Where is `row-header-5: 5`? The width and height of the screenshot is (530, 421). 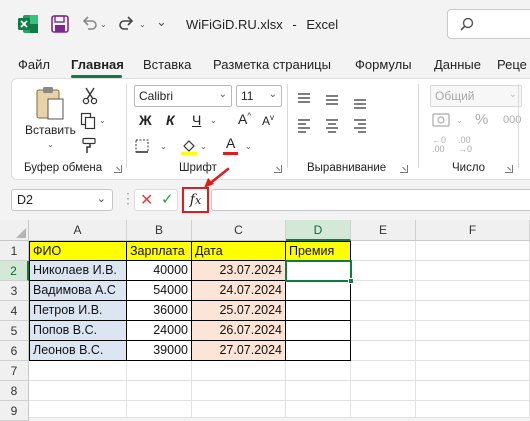 row-header-5: 5 is located at coordinates (14, 331).